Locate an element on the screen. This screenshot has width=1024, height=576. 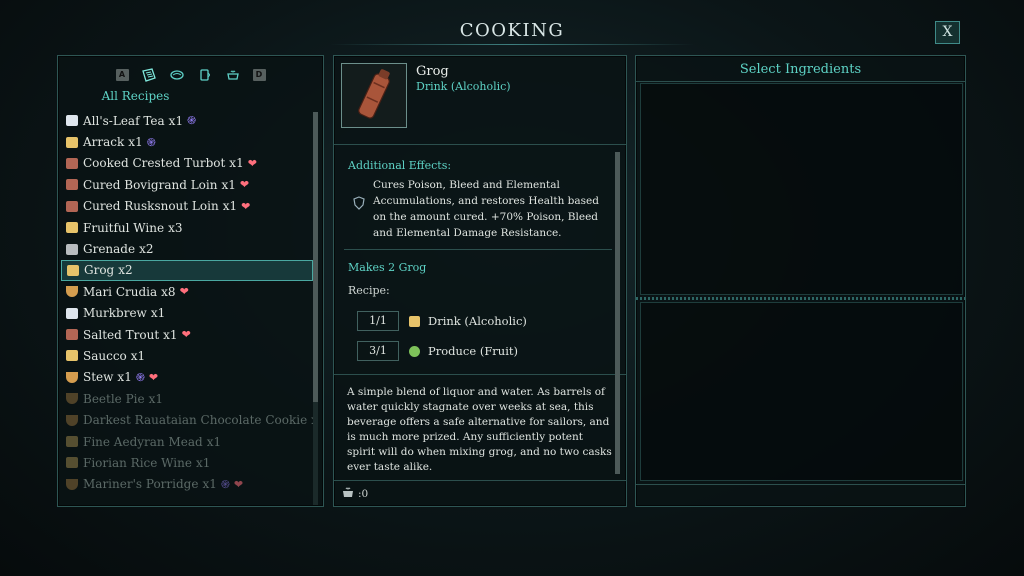
ingredients-title-divider is located at coordinates (800, 81).